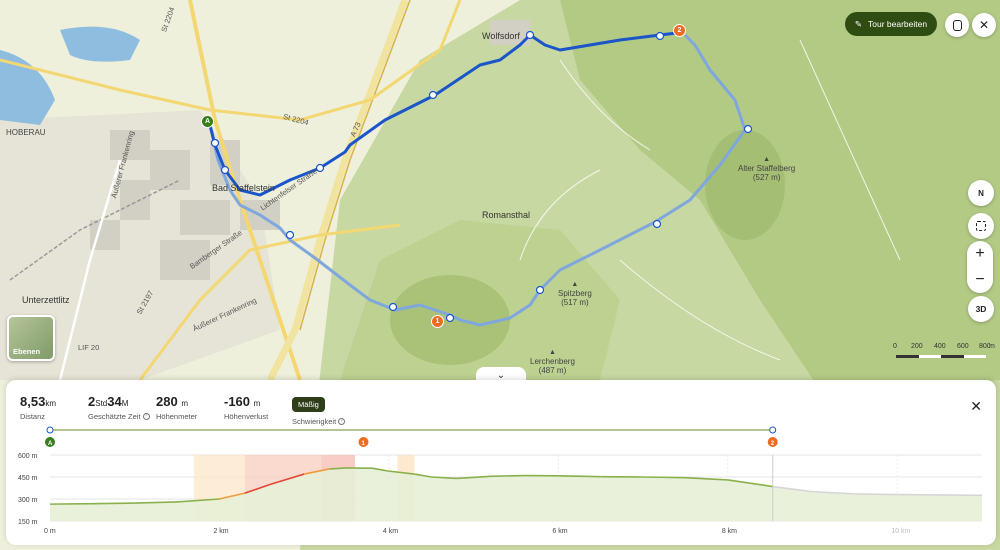 This screenshot has width=1000, height=550. What do you see at coordinates (437, 321) in the screenshot?
I see `poi-marker-1: 1` at bounding box center [437, 321].